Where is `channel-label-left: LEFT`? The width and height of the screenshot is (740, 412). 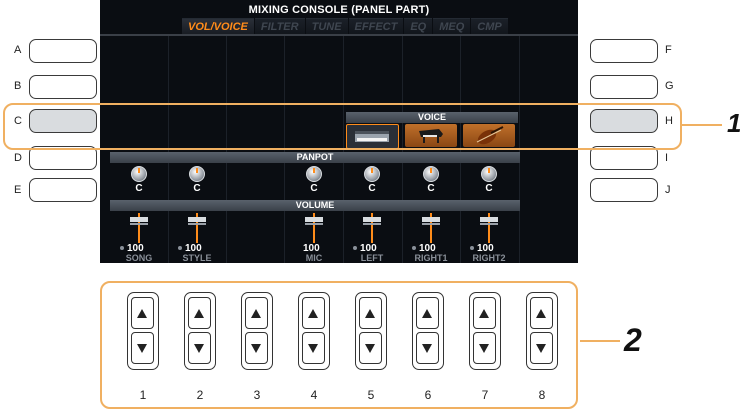
channel-label-left: LEFT is located at coordinates (372, 258).